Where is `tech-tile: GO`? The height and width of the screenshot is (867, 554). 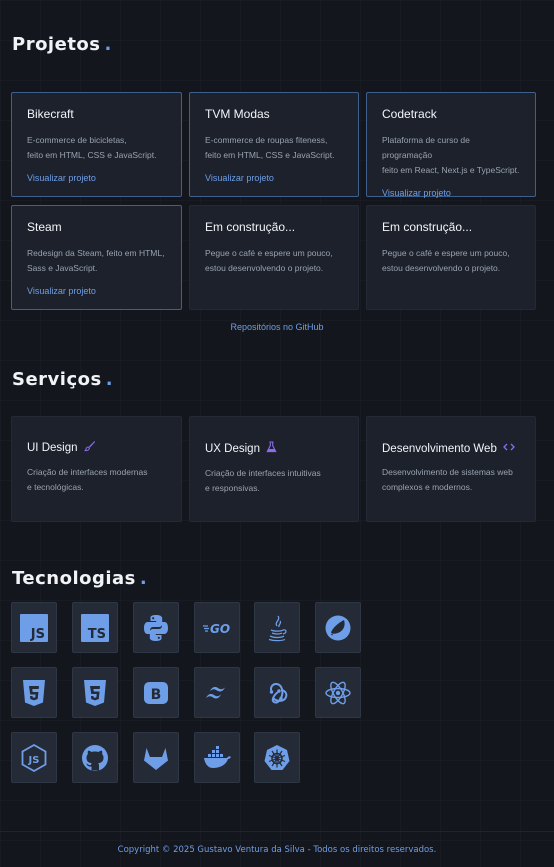
tech-tile: GO is located at coordinates (217, 627).